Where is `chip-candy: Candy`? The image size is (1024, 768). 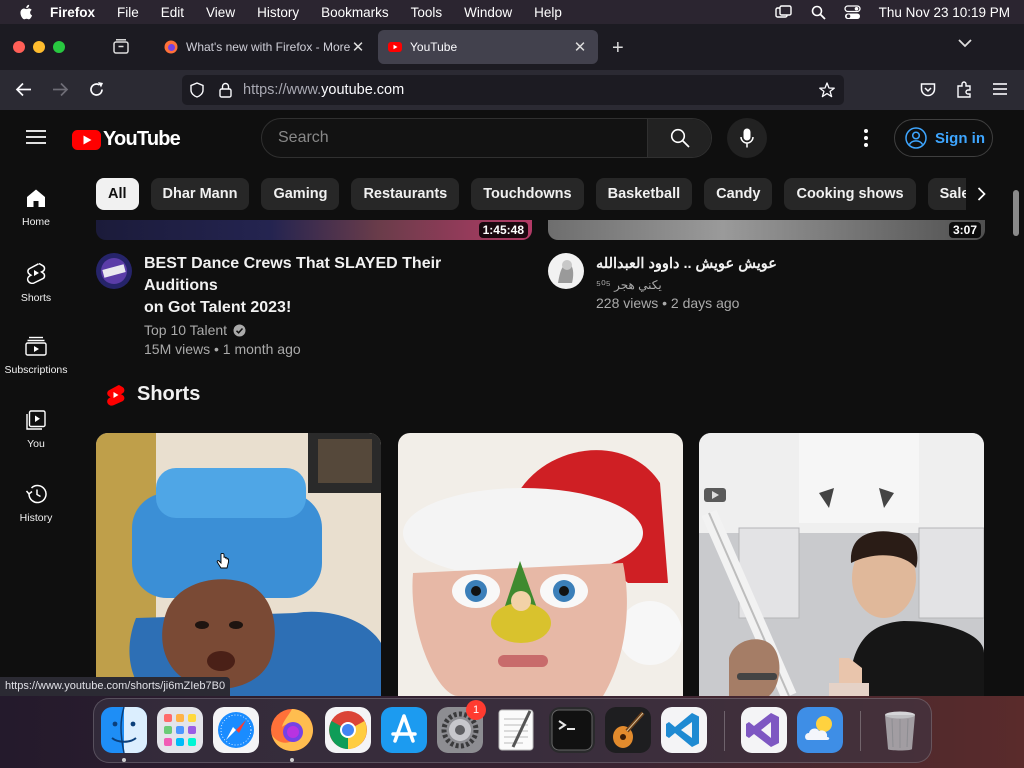 chip-candy: Candy is located at coordinates (738, 194).